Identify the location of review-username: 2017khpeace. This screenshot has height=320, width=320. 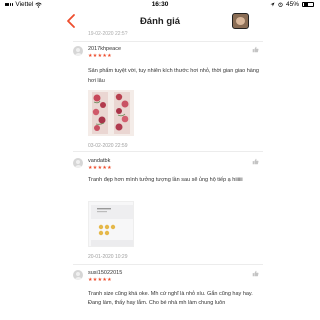
(105, 49).